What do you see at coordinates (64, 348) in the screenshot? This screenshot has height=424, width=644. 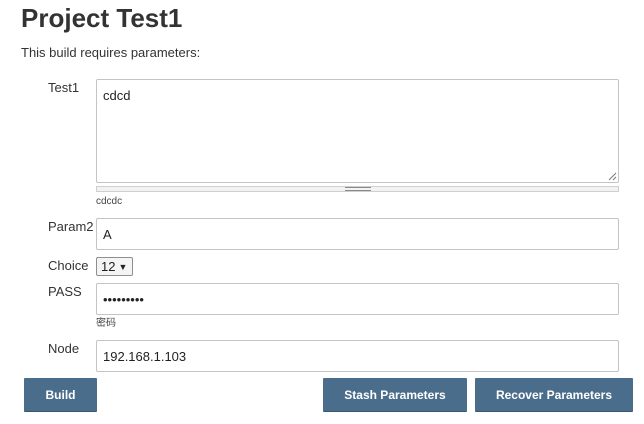 I see `node-label: Node` at bounding box center [64, 348].